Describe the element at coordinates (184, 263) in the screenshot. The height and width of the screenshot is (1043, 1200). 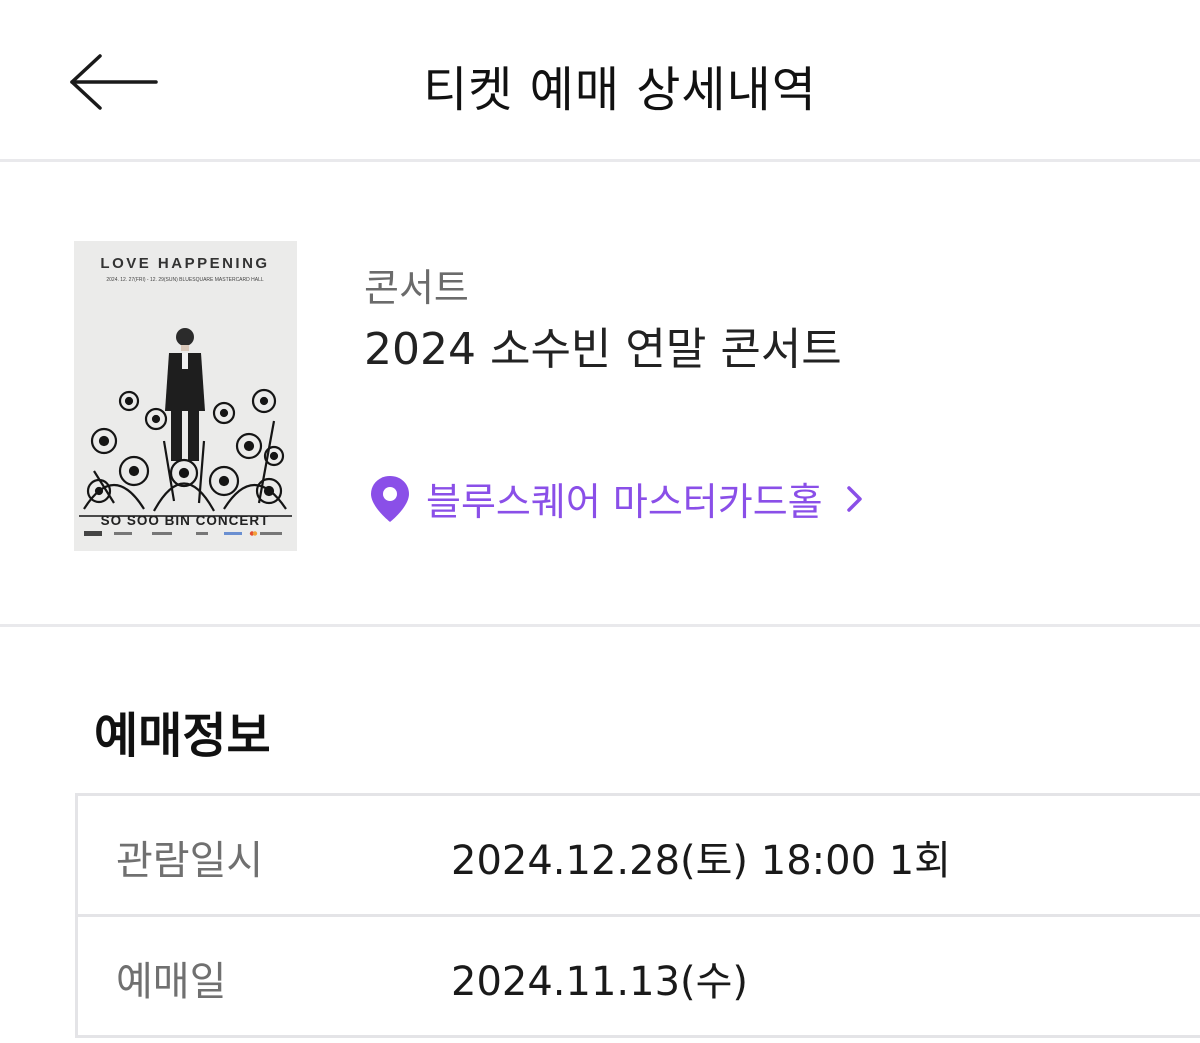
I see `poster-top-title: LOVE HAPPENING` at that location.